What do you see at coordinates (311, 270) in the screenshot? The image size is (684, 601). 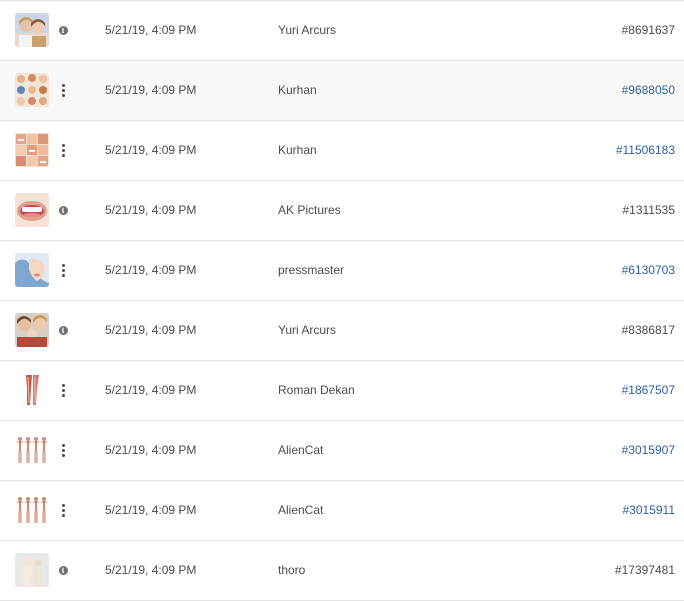 I see `row-author: pressmaster` at bounding box center [311, 270].